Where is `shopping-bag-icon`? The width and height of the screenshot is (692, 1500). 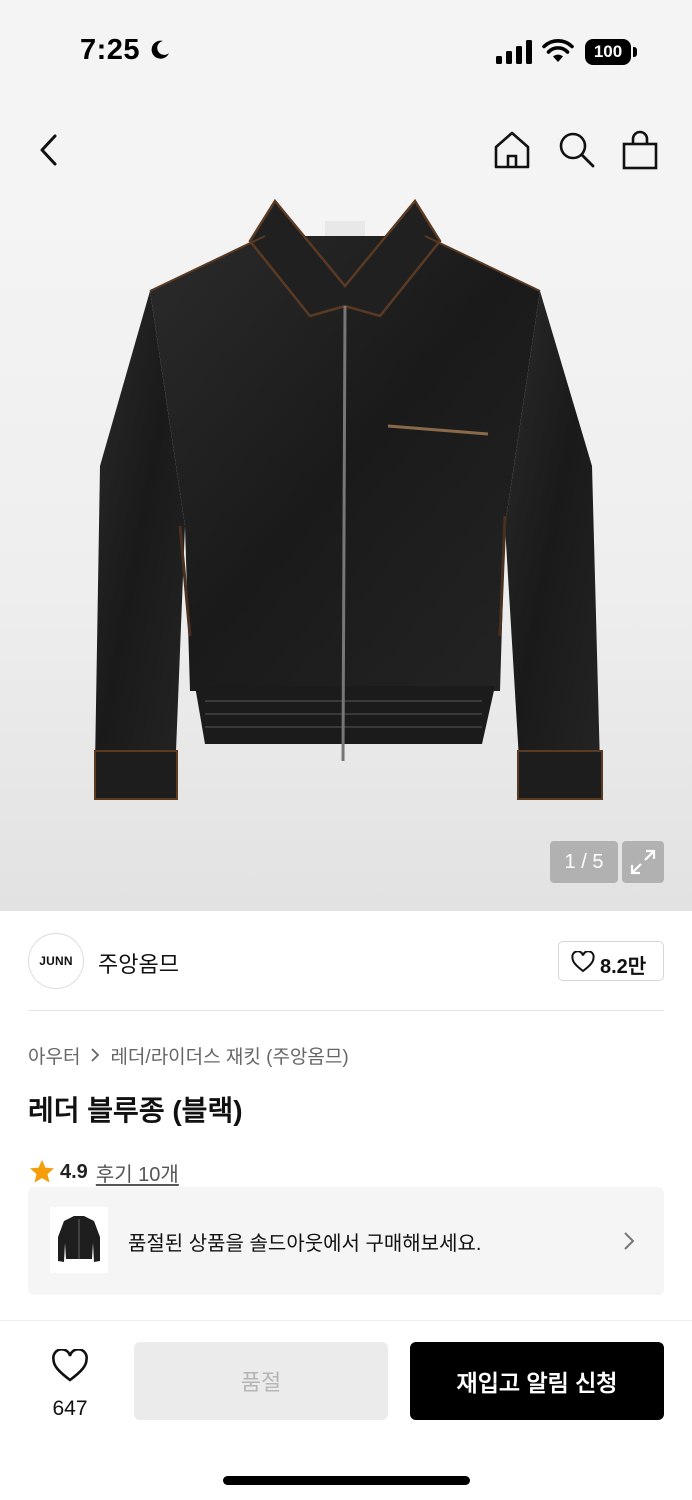
shopping-bag-icon is located at coordinates (640, 150).